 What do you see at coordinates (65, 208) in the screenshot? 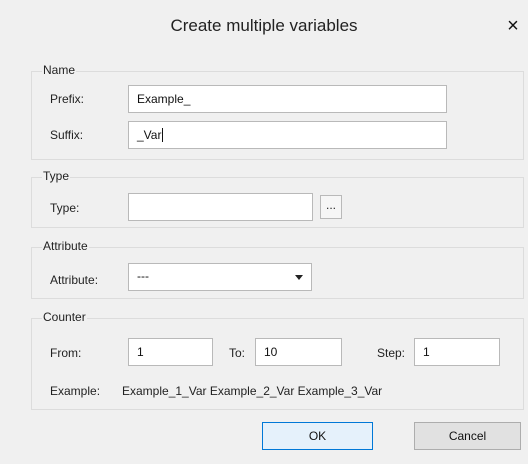
I see `type-label: Type:` at bounding box center [65, 208].